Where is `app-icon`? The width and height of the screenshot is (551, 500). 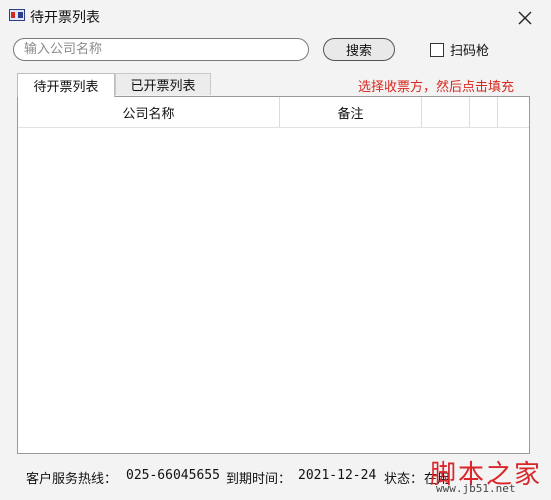 app-icon is located at coordinates (17, 15).